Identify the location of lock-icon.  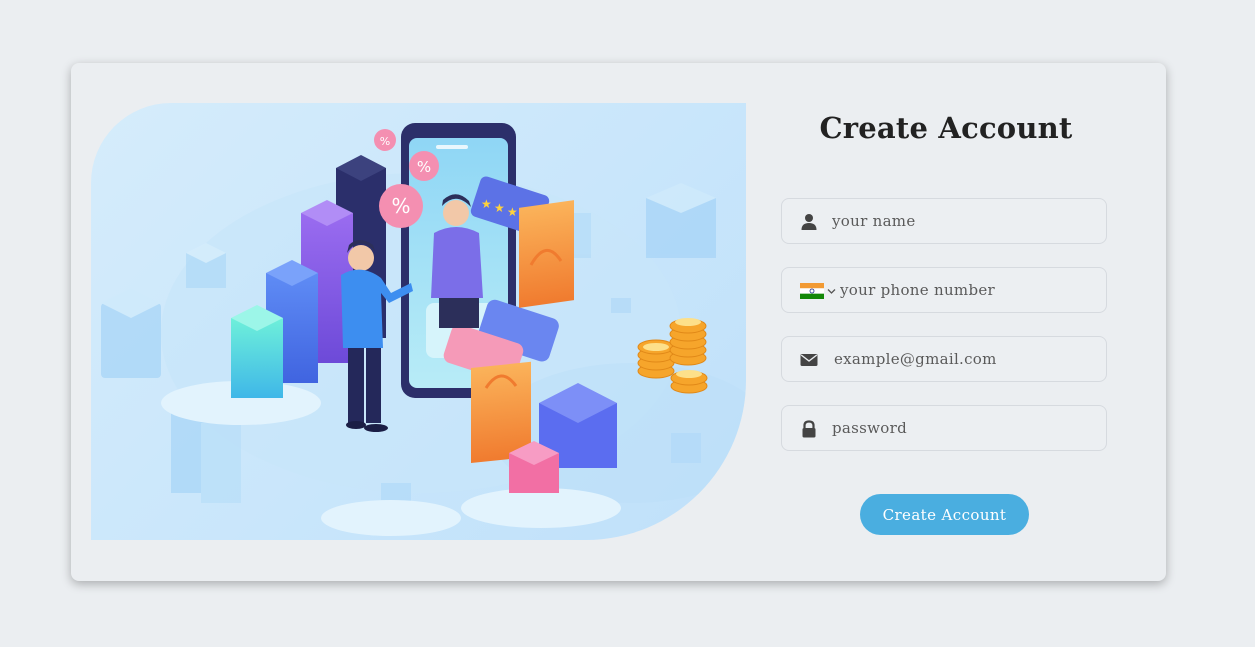
(809, 429).